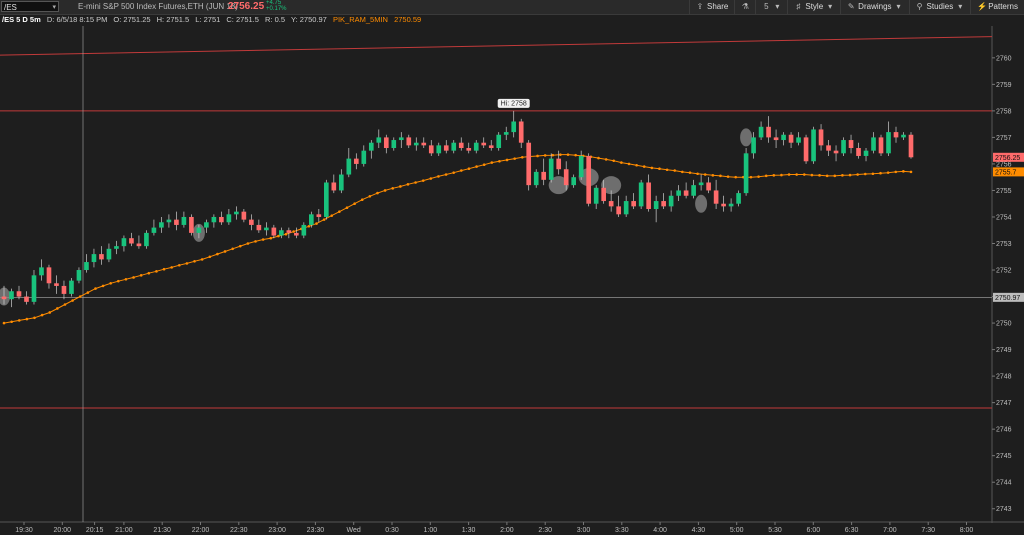 This screenshot has height=535, width=1024. I want to click on x-tick-label: 2:00, so click(507, 530).